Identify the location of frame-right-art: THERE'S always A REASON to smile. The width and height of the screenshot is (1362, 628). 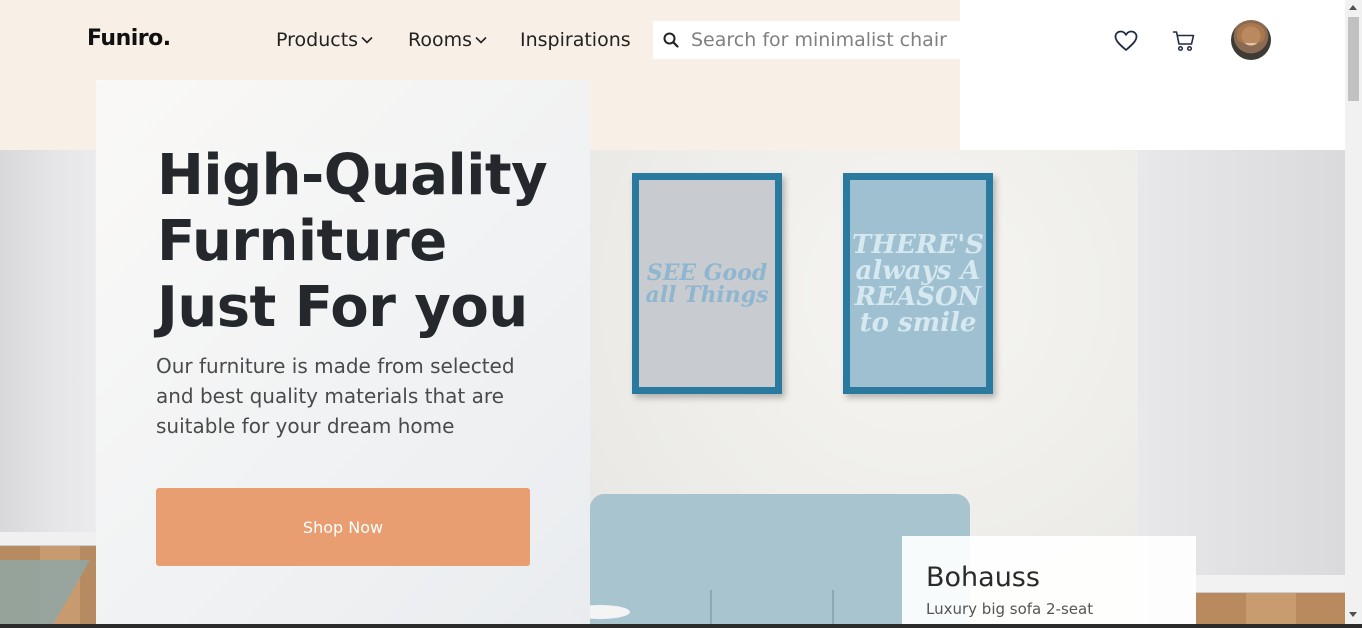
(918, 283).